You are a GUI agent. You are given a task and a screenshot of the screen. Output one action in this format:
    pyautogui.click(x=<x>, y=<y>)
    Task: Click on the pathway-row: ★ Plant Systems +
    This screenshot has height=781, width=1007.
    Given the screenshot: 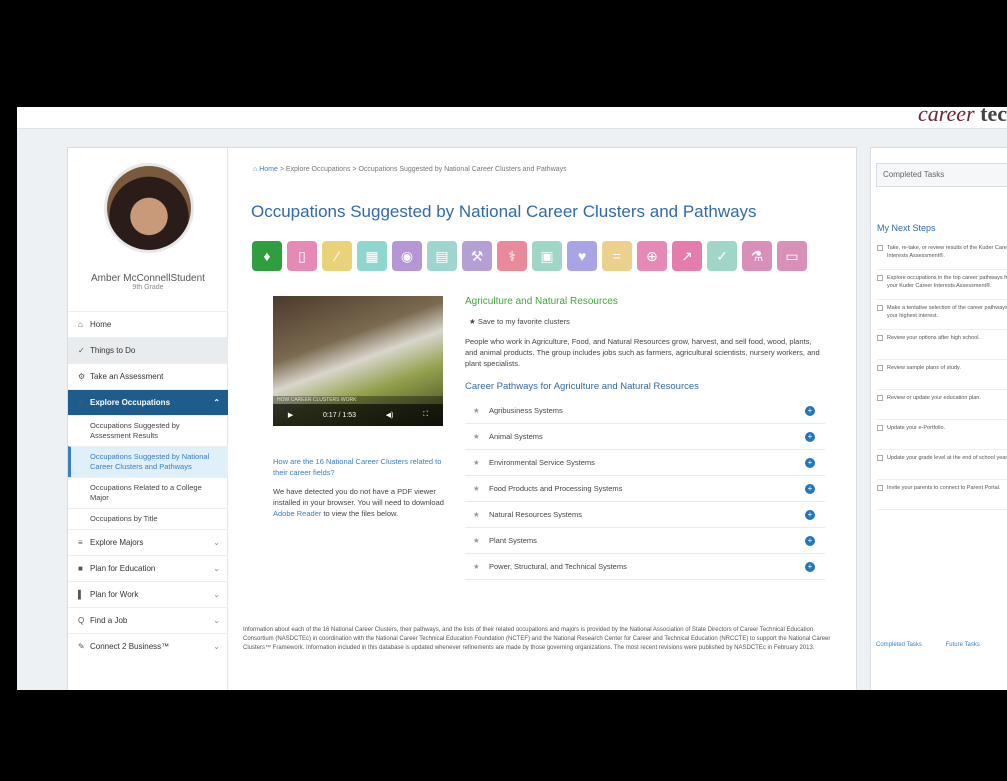 What is the action you would take?
    pyautogui.click(x=645, y=541)
    